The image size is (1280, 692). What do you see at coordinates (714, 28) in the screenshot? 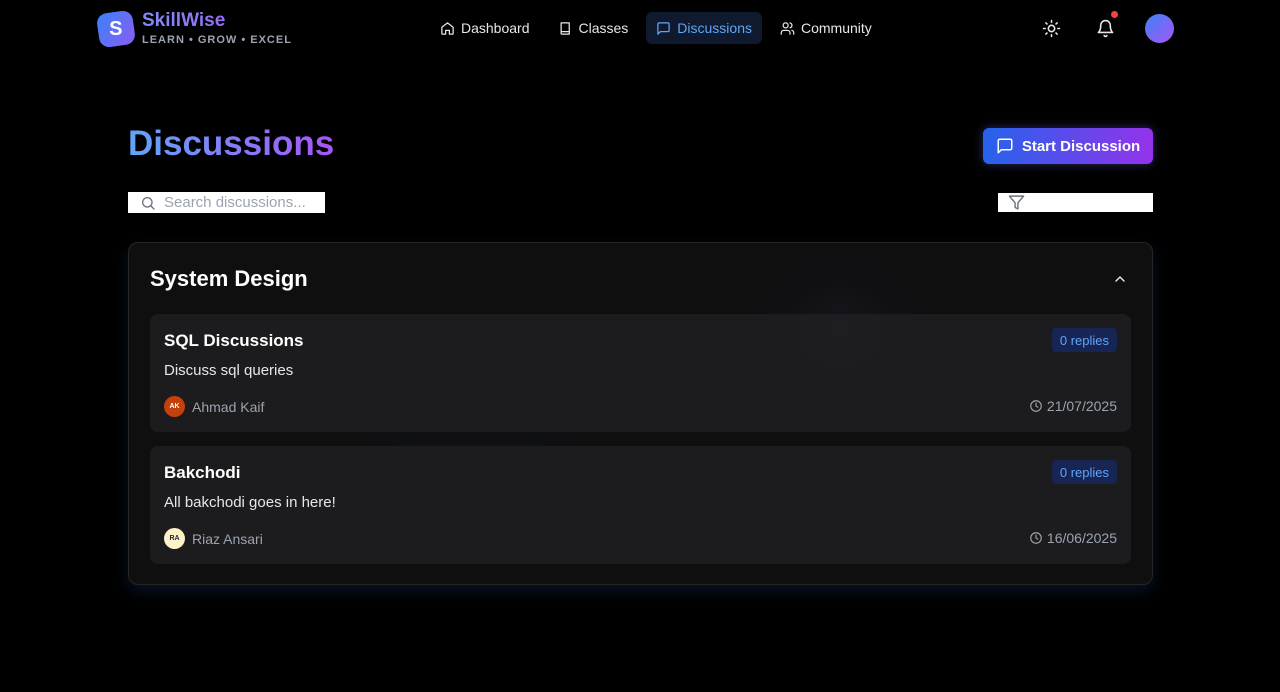
I see `nav-label: Discussions` at bounding box center [714, 28].